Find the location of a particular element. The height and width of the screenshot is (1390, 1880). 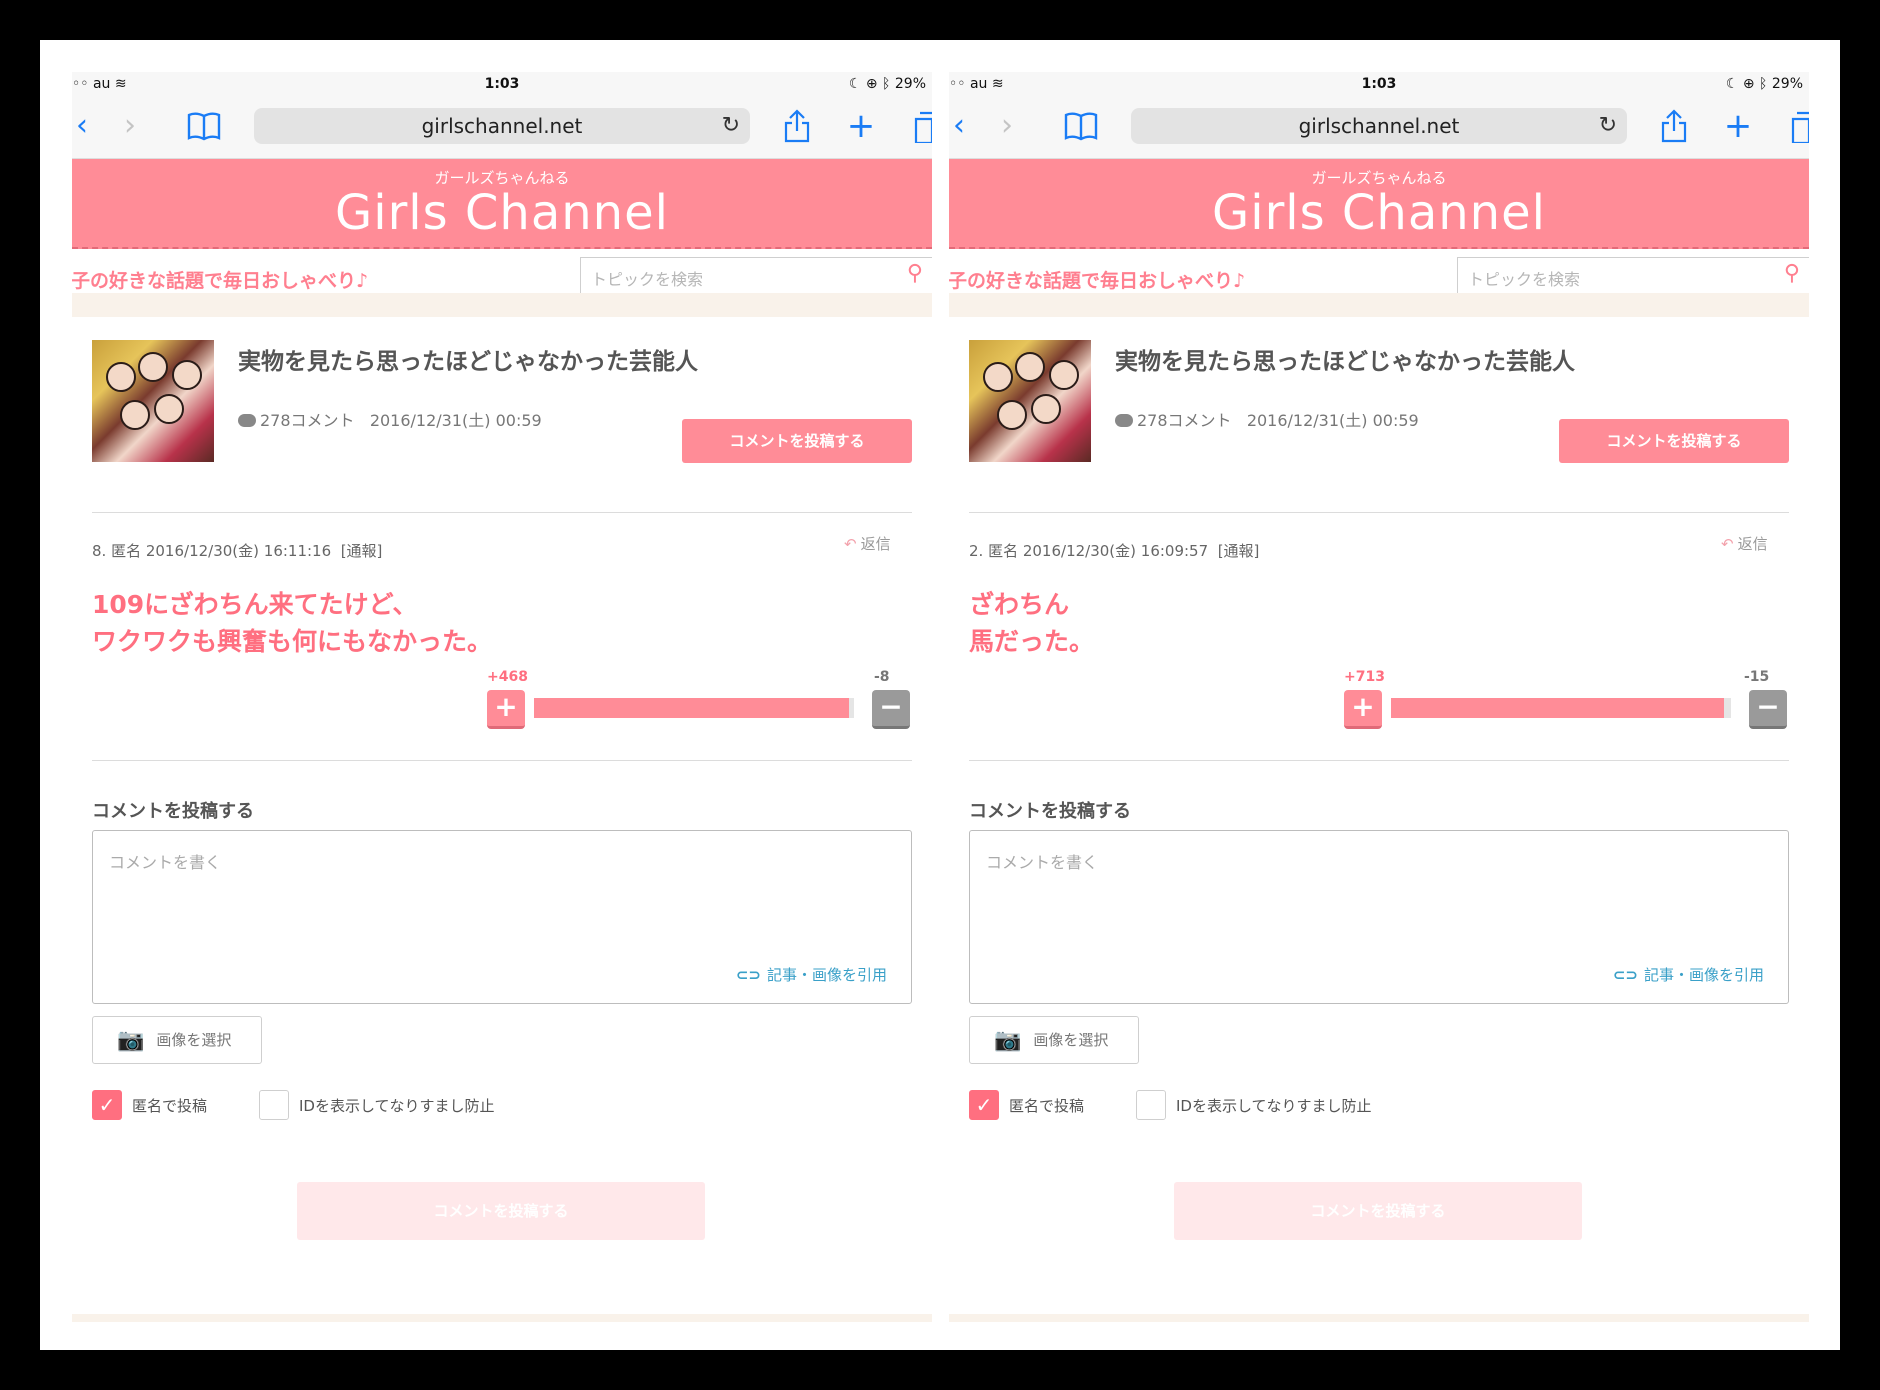

safari-toolbar: ‹ › girlschannel.net ↻ + is located at coordinates (1379, 127).